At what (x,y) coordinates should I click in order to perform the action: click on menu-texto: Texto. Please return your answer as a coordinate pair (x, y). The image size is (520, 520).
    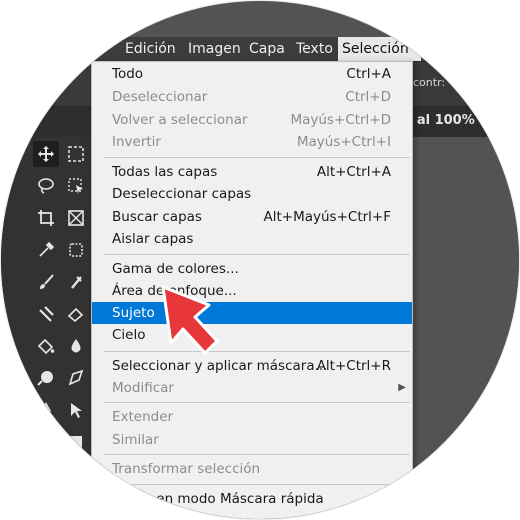
    Looking at the image, I should click on (314, 49).